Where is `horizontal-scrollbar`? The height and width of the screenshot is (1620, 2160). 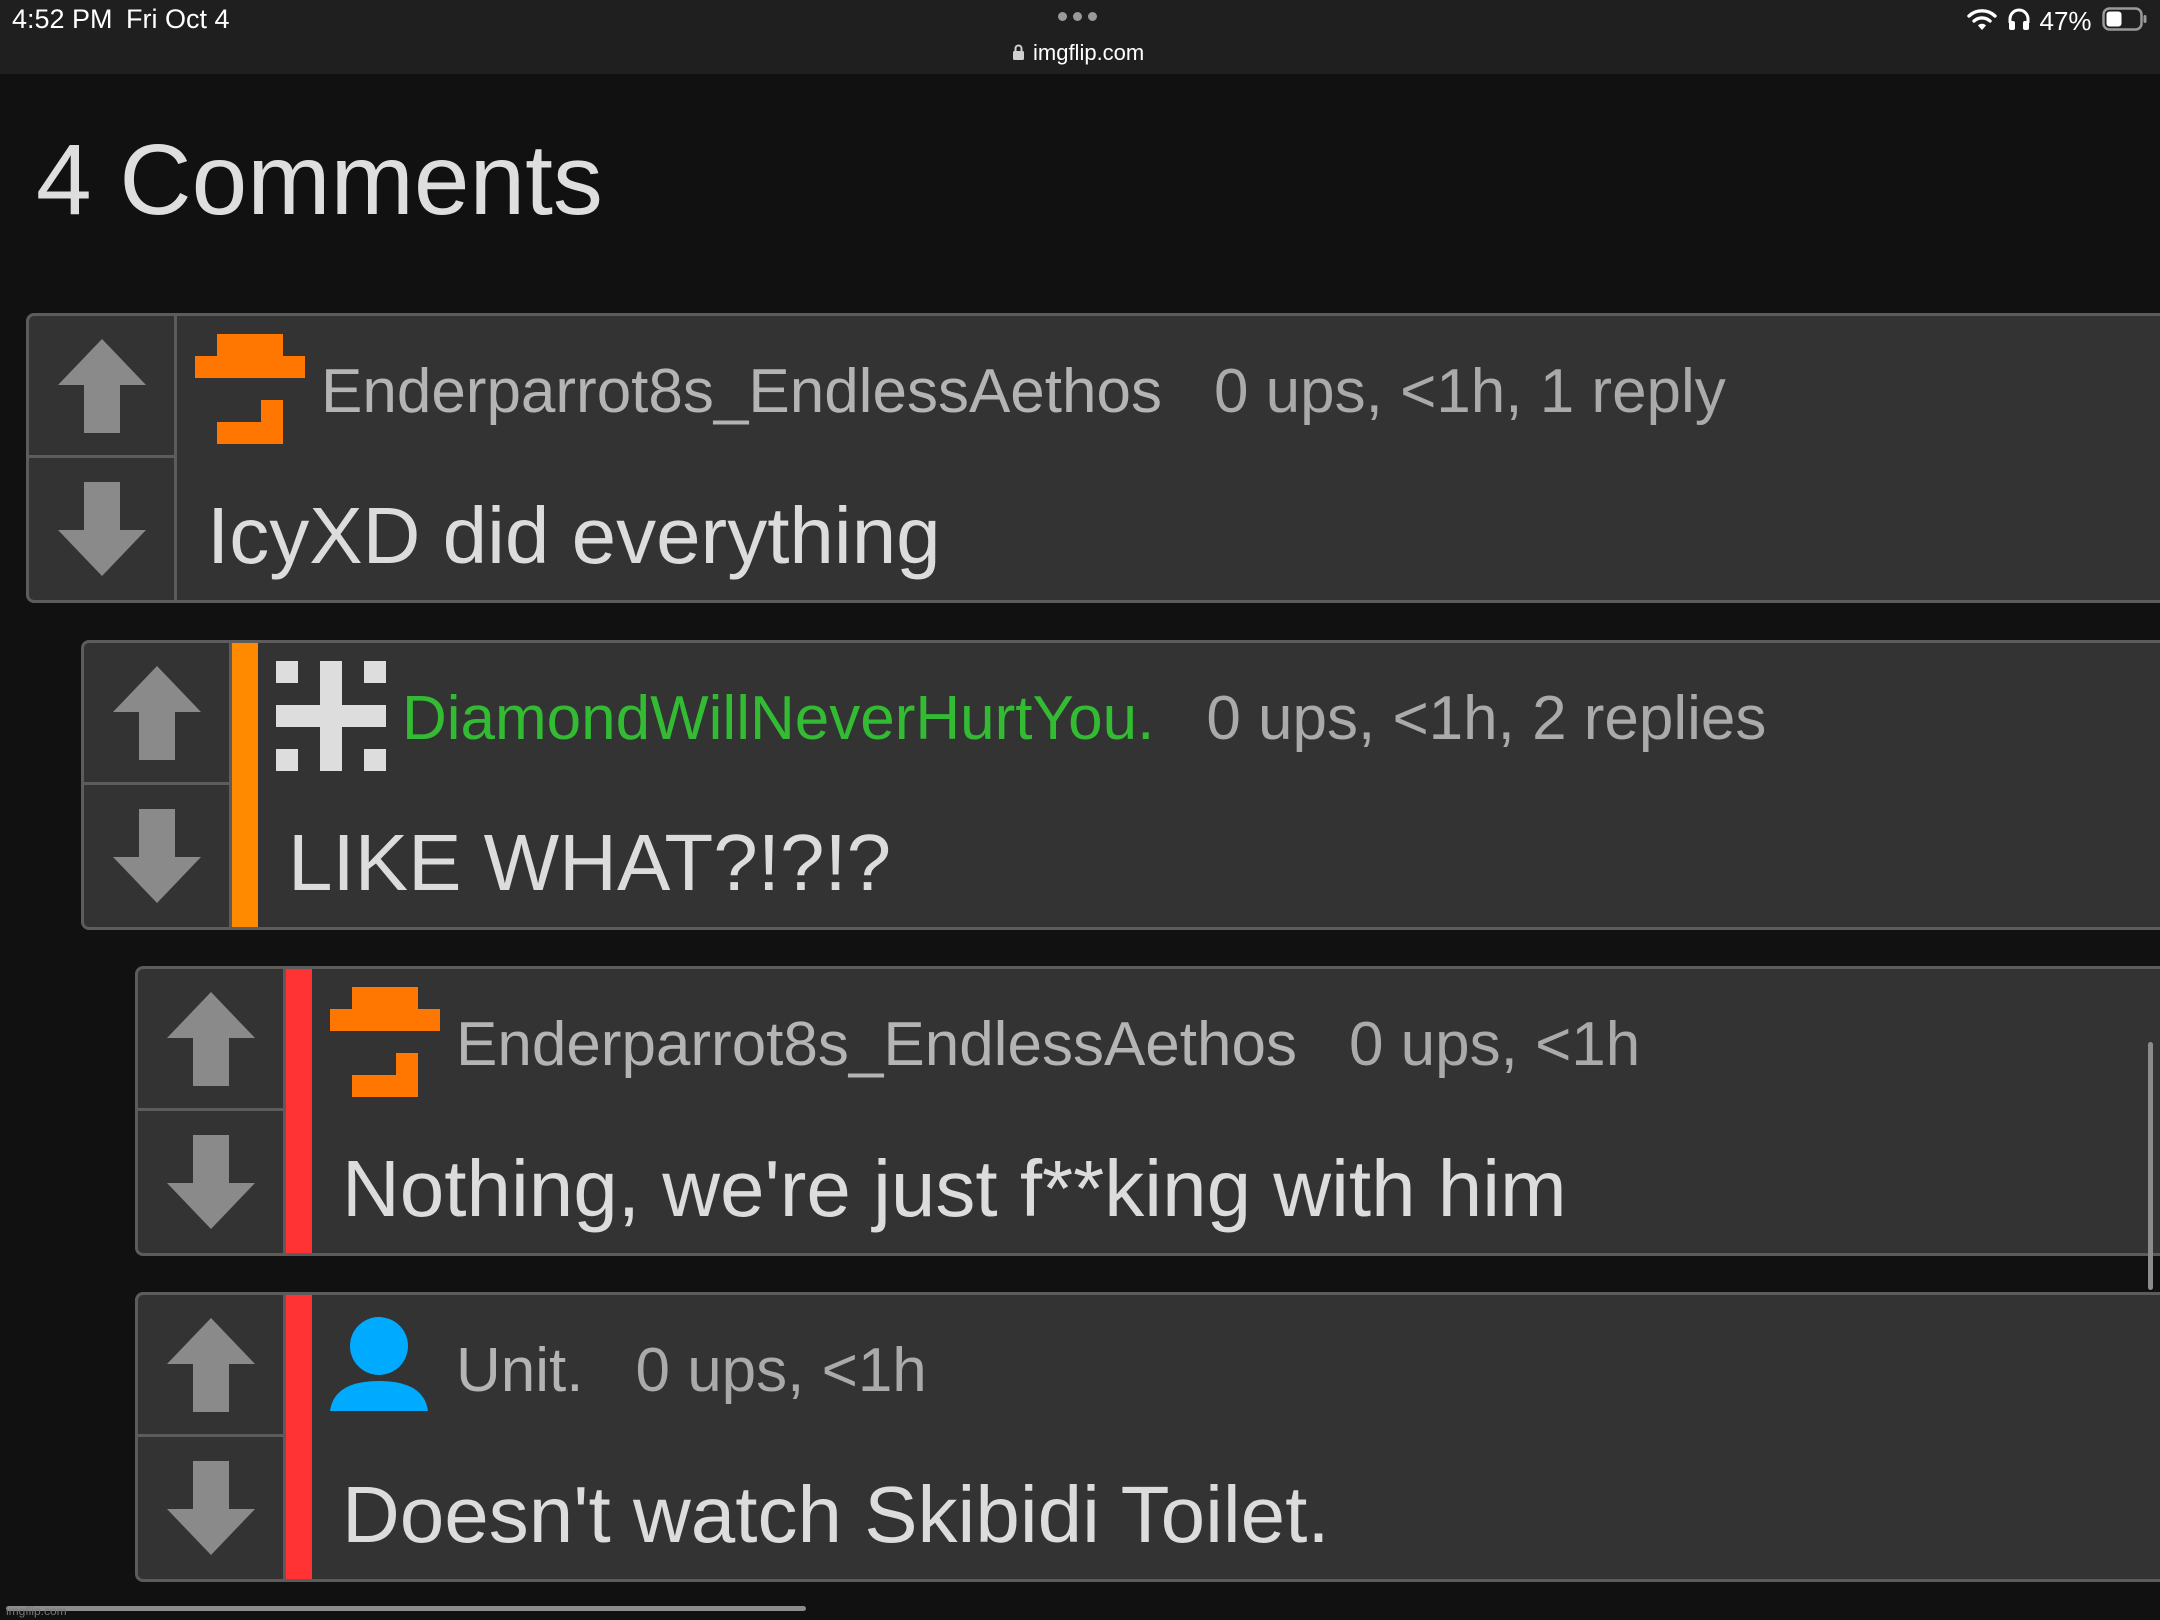 horizontal-scrollbar is located at coordinates (406, 1608).